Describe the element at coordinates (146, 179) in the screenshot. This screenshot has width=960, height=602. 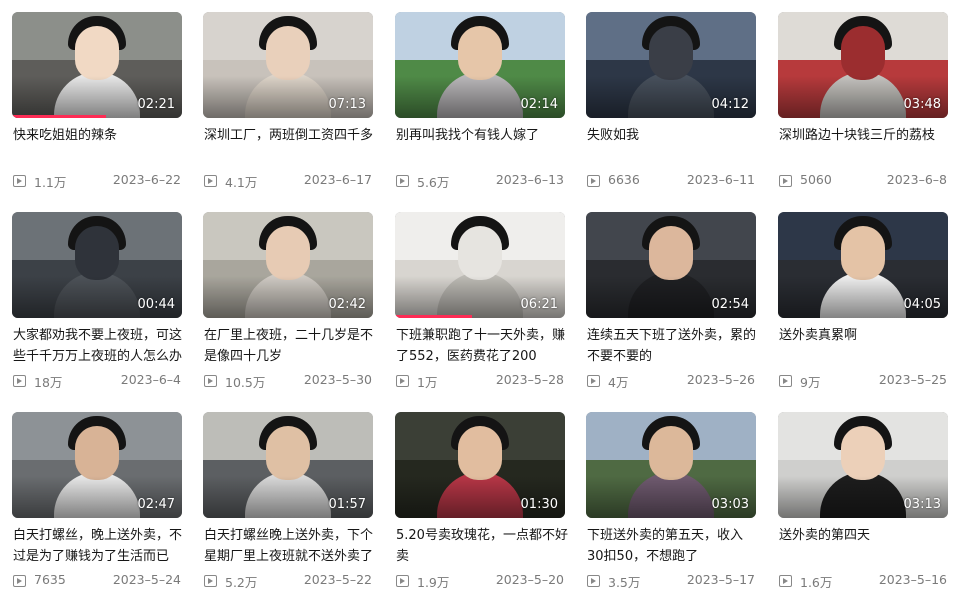
I see `publish-date: 2023–6–22` at that location.